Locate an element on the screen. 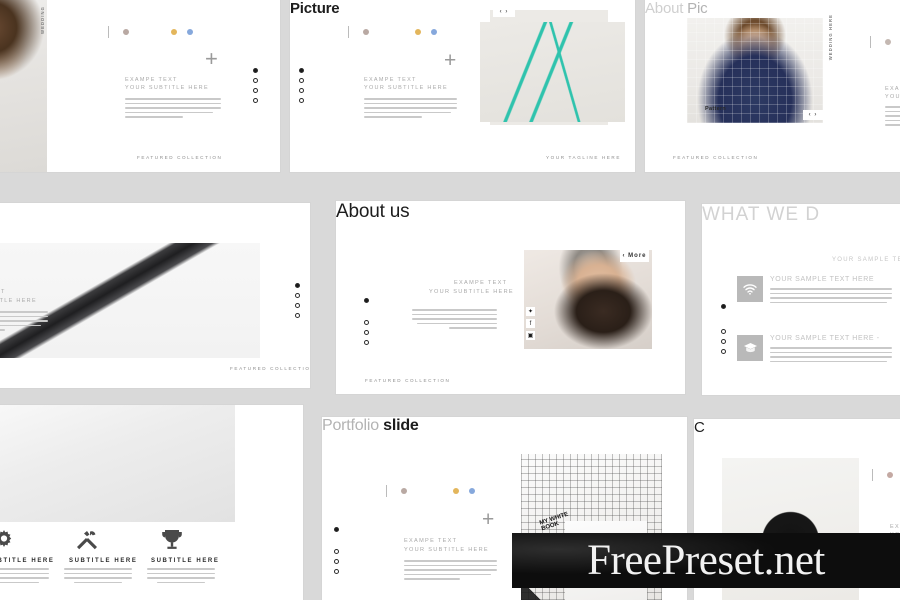  slide-title-bold: About is located at coordinates (664, 8).